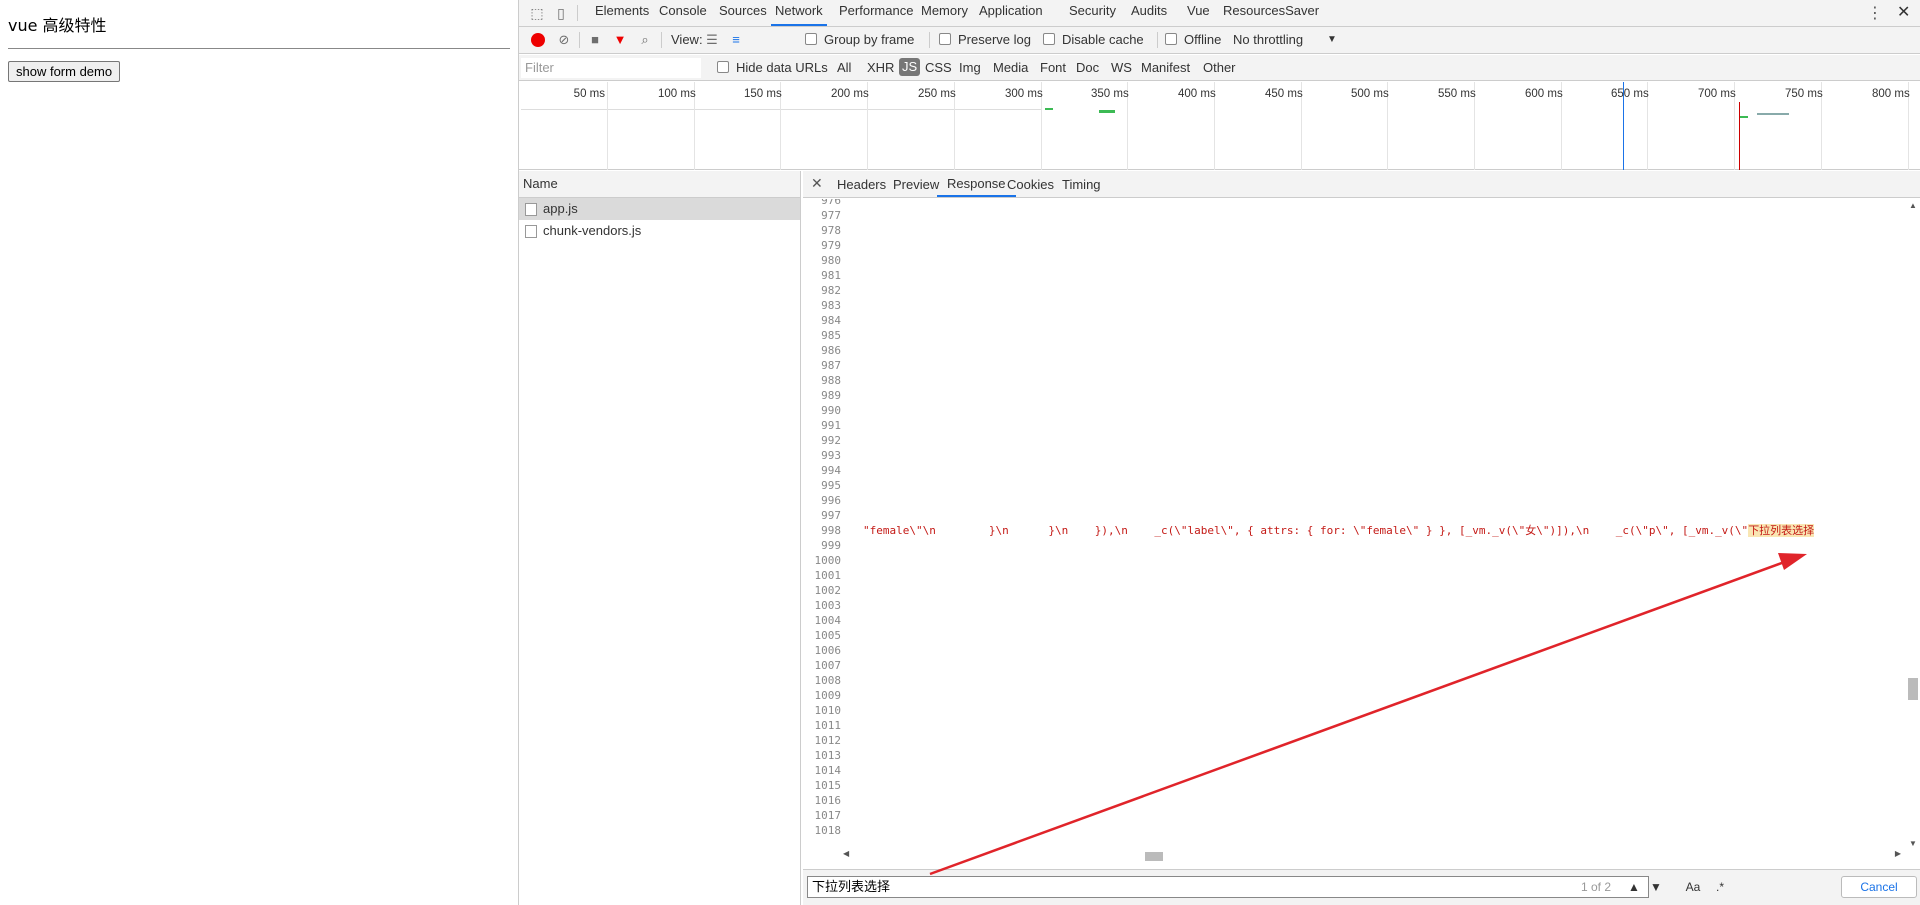  Describe the element at coordinates (620, 40) in the screenshot. I see `filter-icon: ▼` at that location.